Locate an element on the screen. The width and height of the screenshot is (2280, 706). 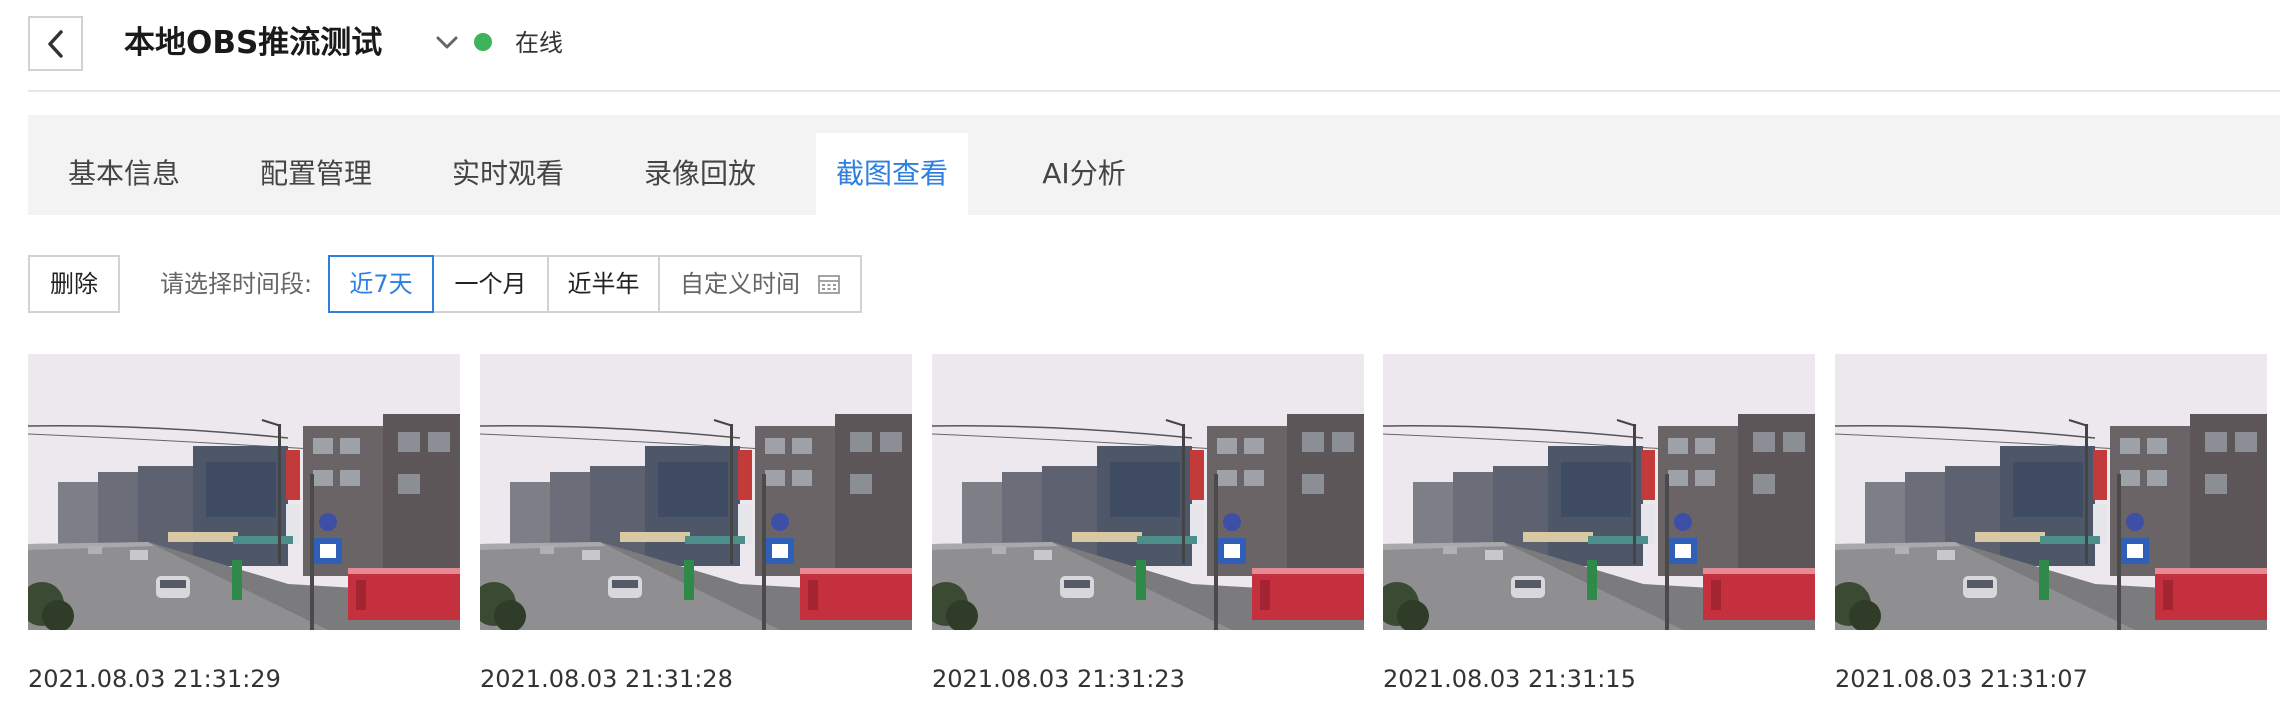
tab-config: 配置管理 is located at coordinates (316, 174).